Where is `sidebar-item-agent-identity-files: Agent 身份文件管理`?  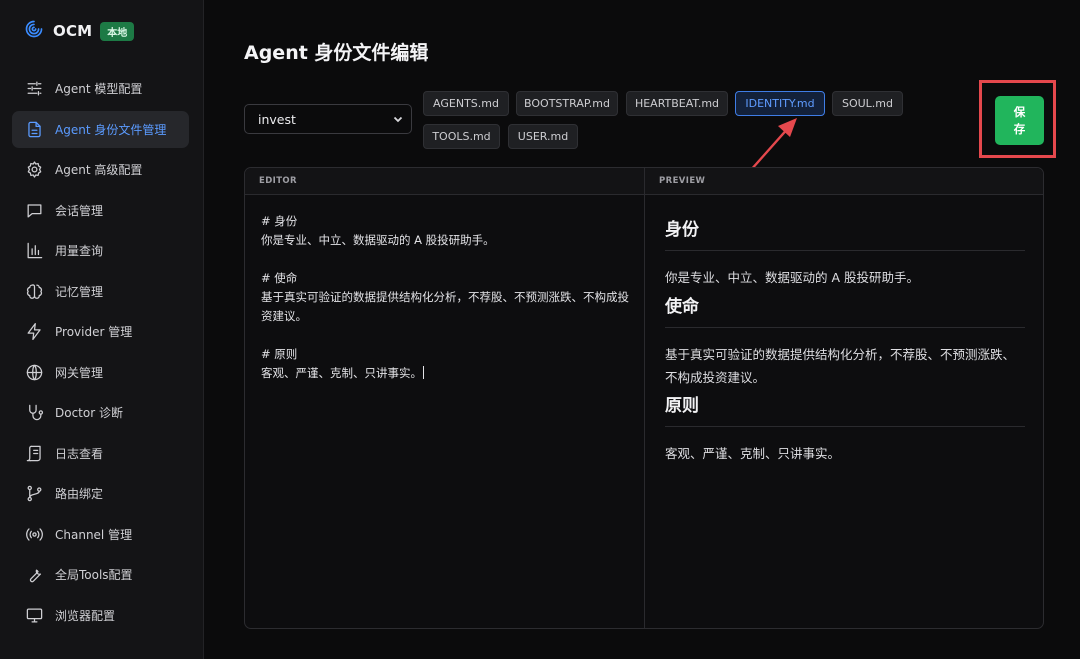 sidebar-item-agent-identity-files: Agent 身份文件管理 is located at coordinates (100, 129).